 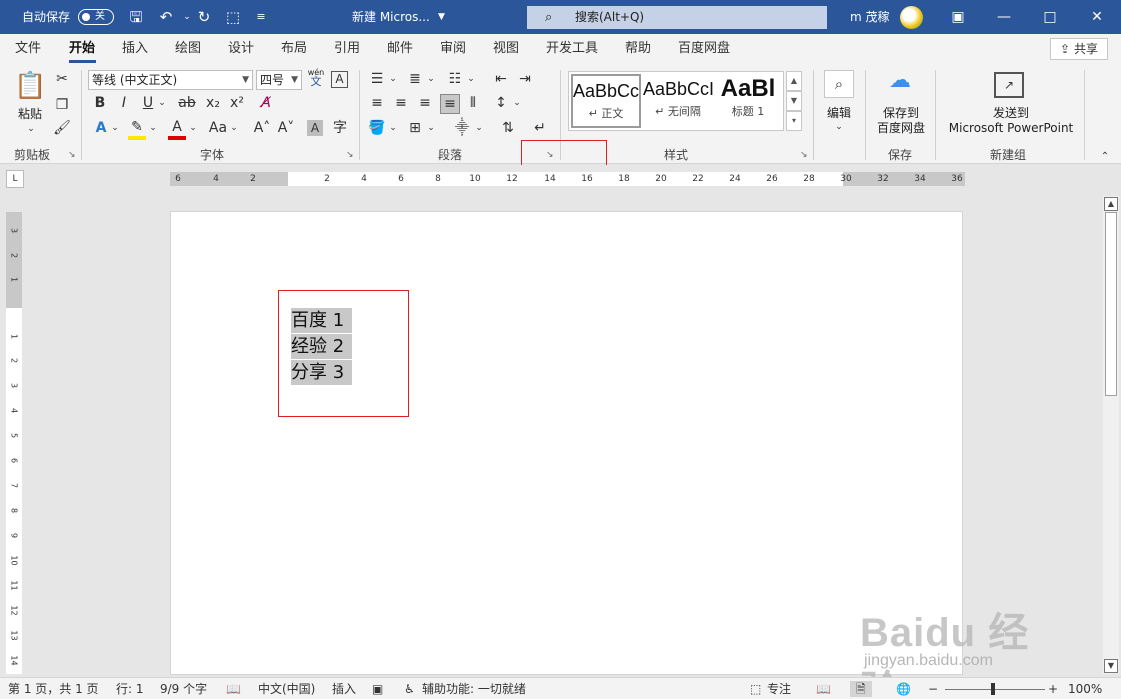 What do you see at coordinates (115, 128) in the screenshot?
I see `text-effects-dropdown-icon: ⌄` at bounding box center [115, 128].